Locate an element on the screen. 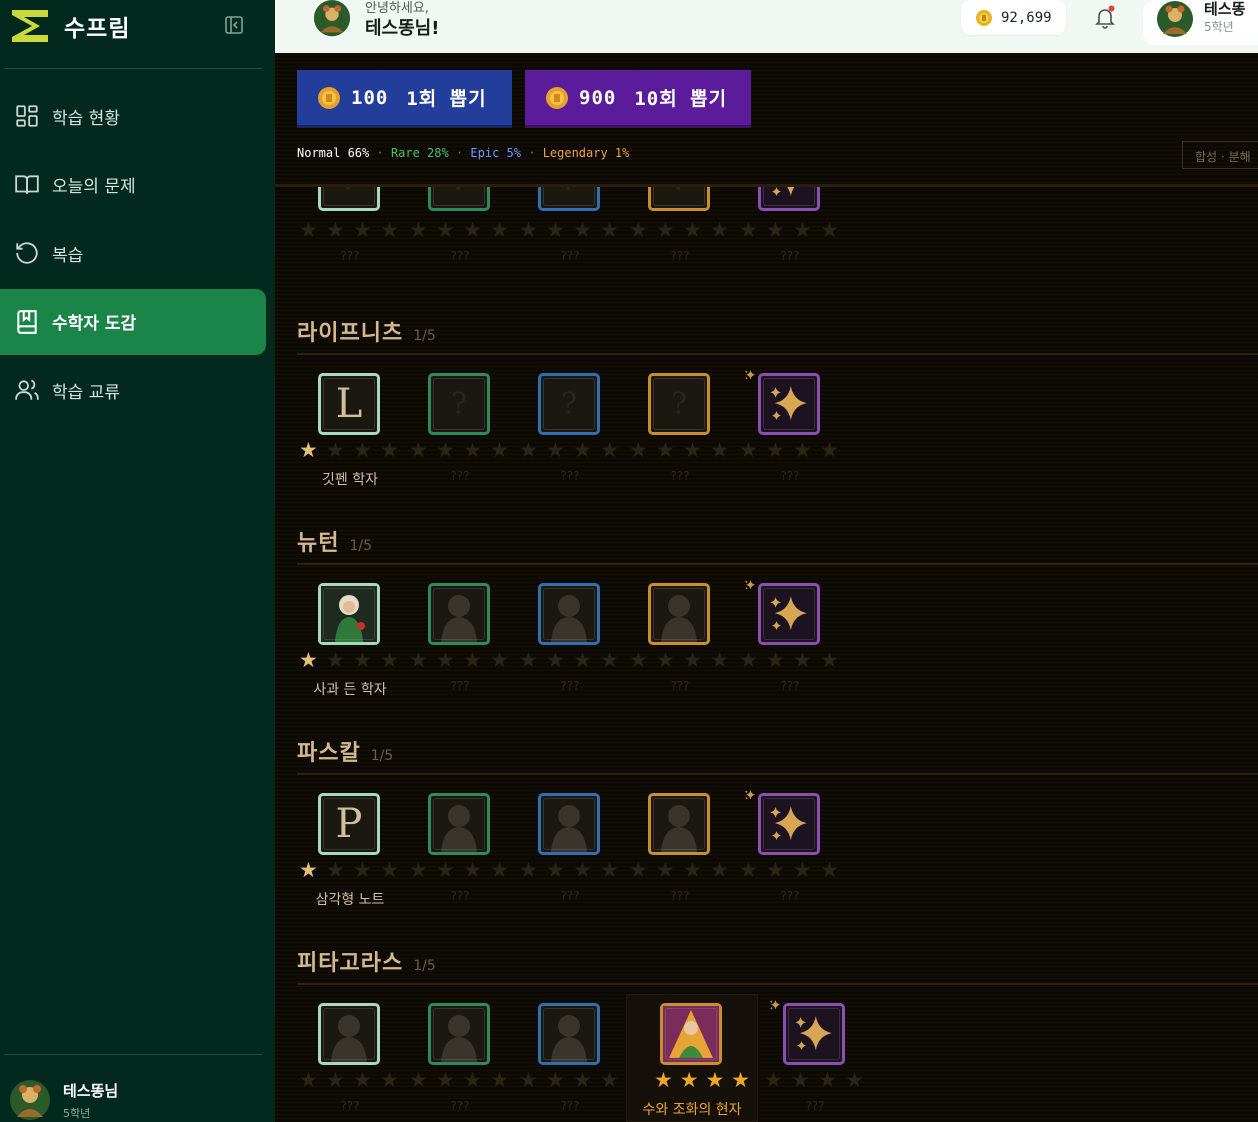 The image size is (1258, 1122). sidebar-item-today-problem: 오늘의 문제 is located at coordinates (133, 185).